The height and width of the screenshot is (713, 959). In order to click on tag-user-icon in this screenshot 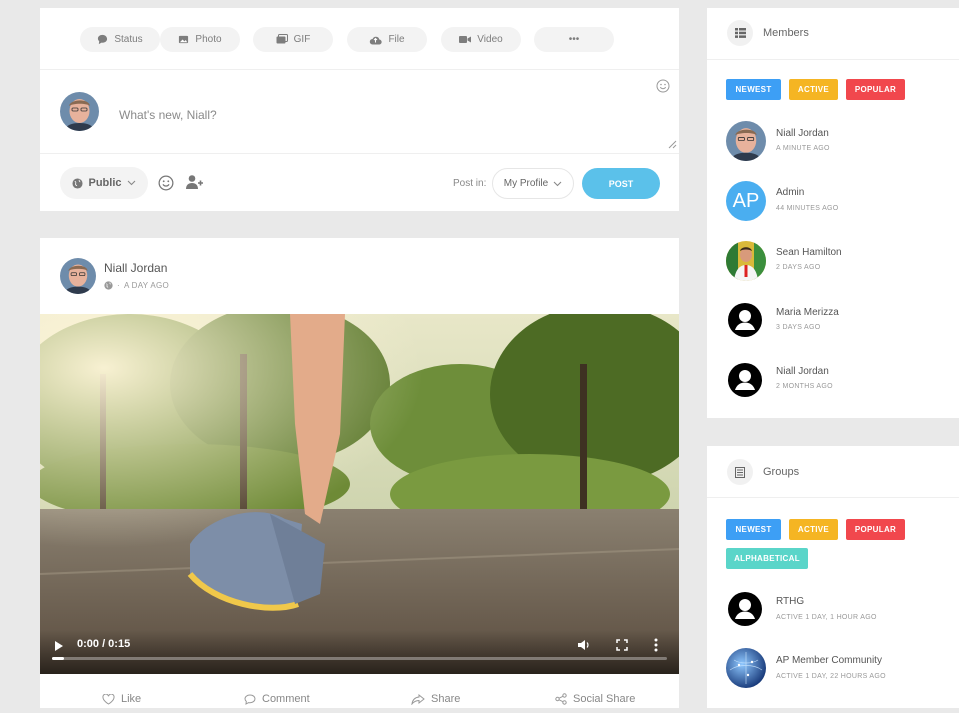, I will do `click(195, 182)`.